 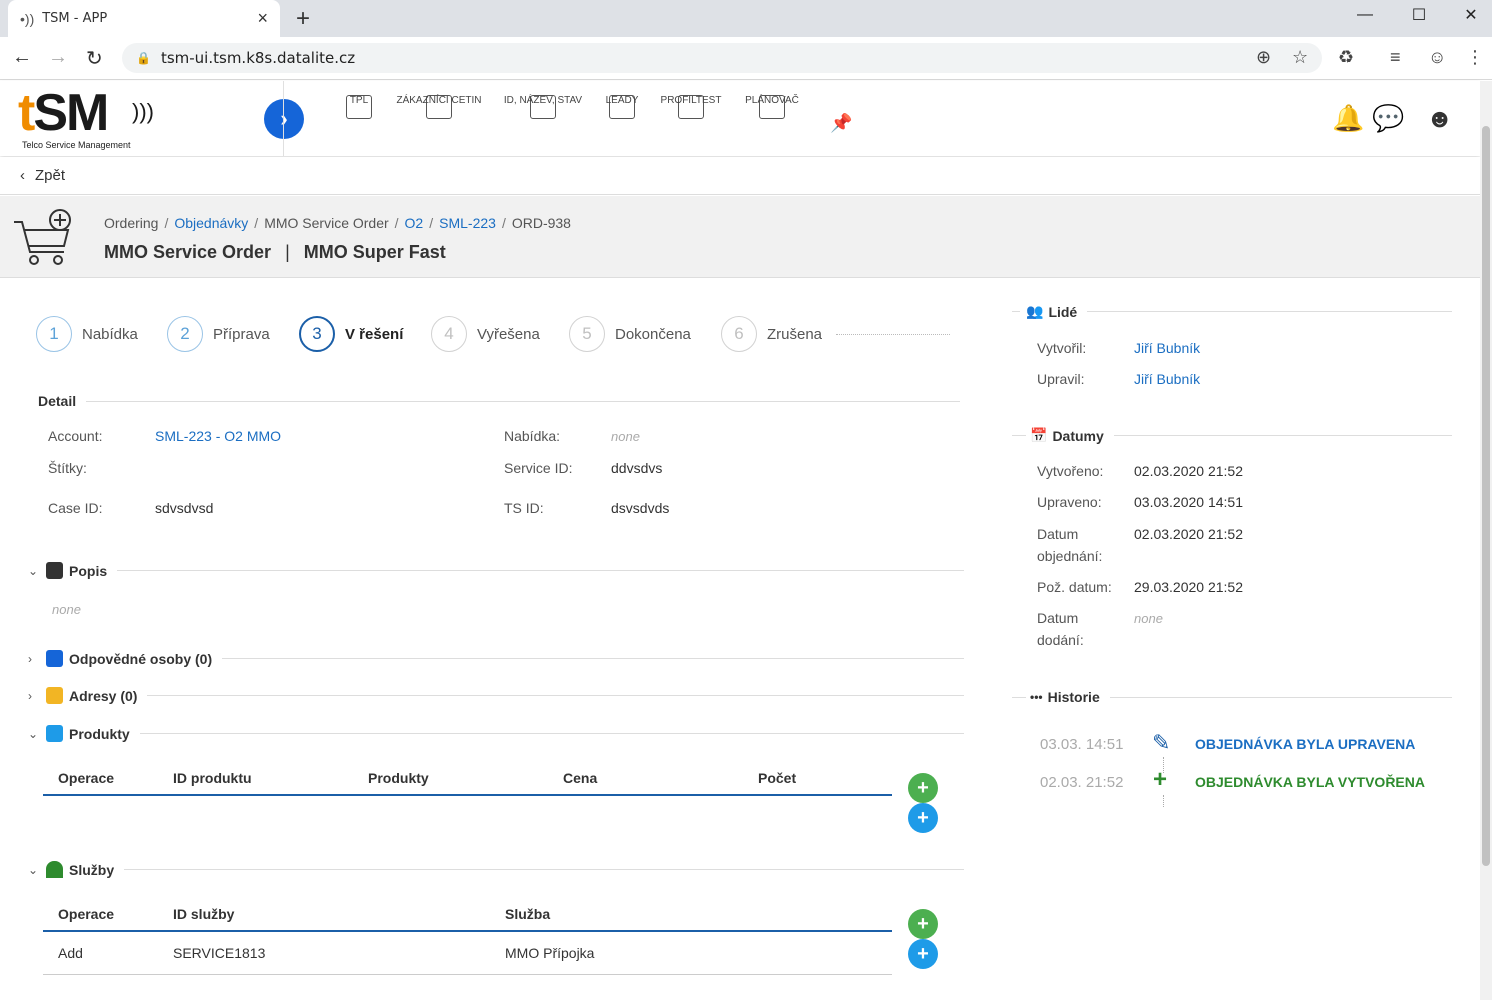 What do you see at coordinates (1060, 640) in the screenshot?
I see `datum-dodani-label-2: dodání:` at bounding box center [1060, 640].